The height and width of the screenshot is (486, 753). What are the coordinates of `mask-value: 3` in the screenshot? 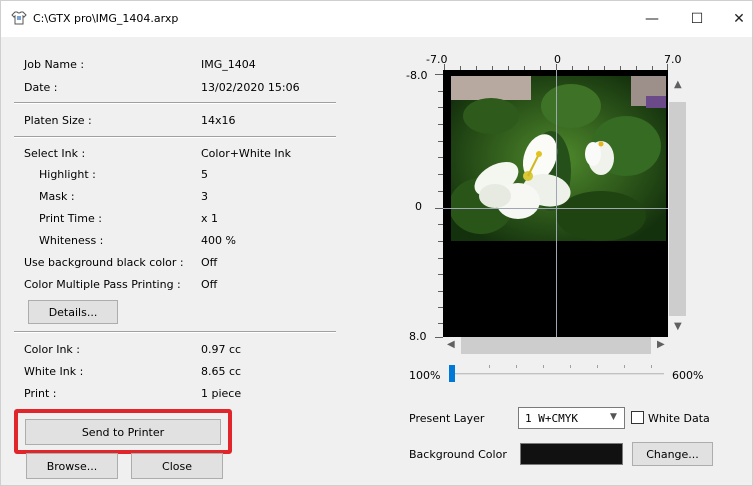 It's located at (204, 196).